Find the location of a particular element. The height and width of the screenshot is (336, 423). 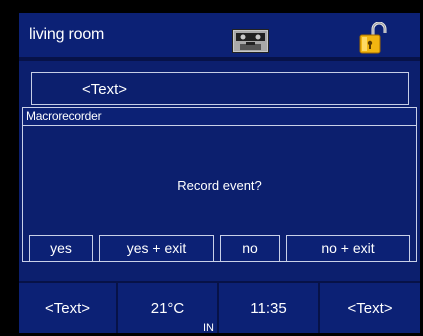

footer-text-right-label: <Text> is located at coordinates (370, 308).